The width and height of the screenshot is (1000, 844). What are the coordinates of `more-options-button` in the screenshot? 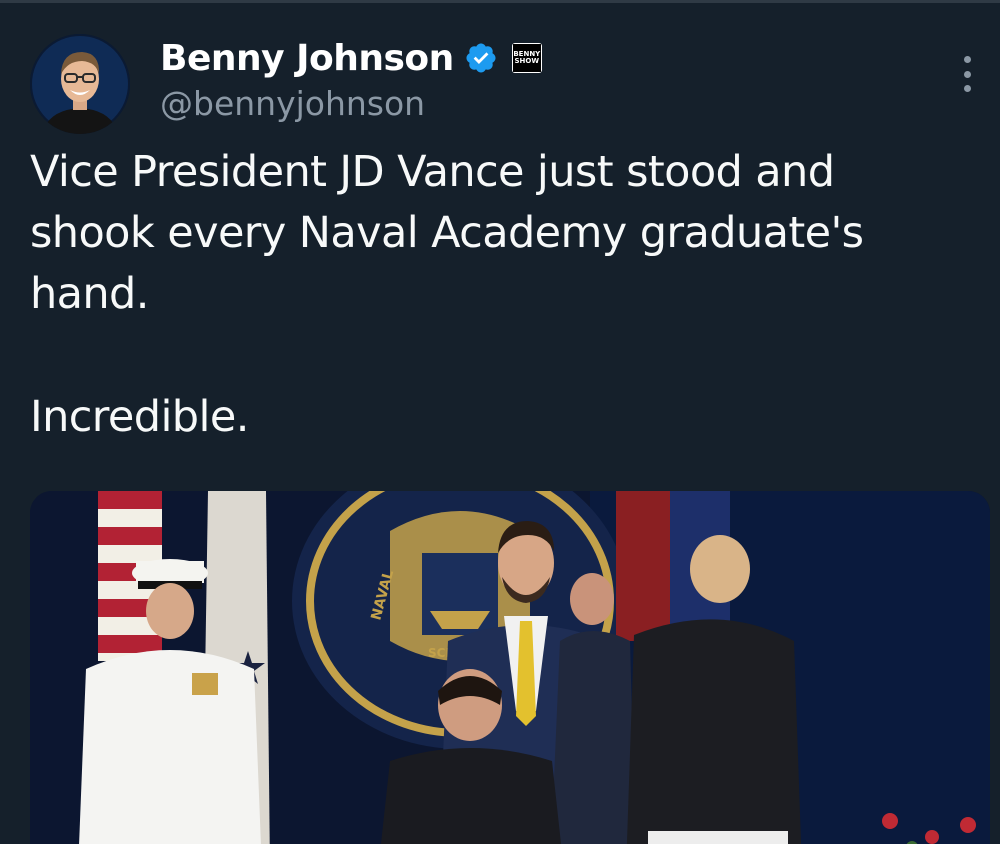 It's located at (967, 74).